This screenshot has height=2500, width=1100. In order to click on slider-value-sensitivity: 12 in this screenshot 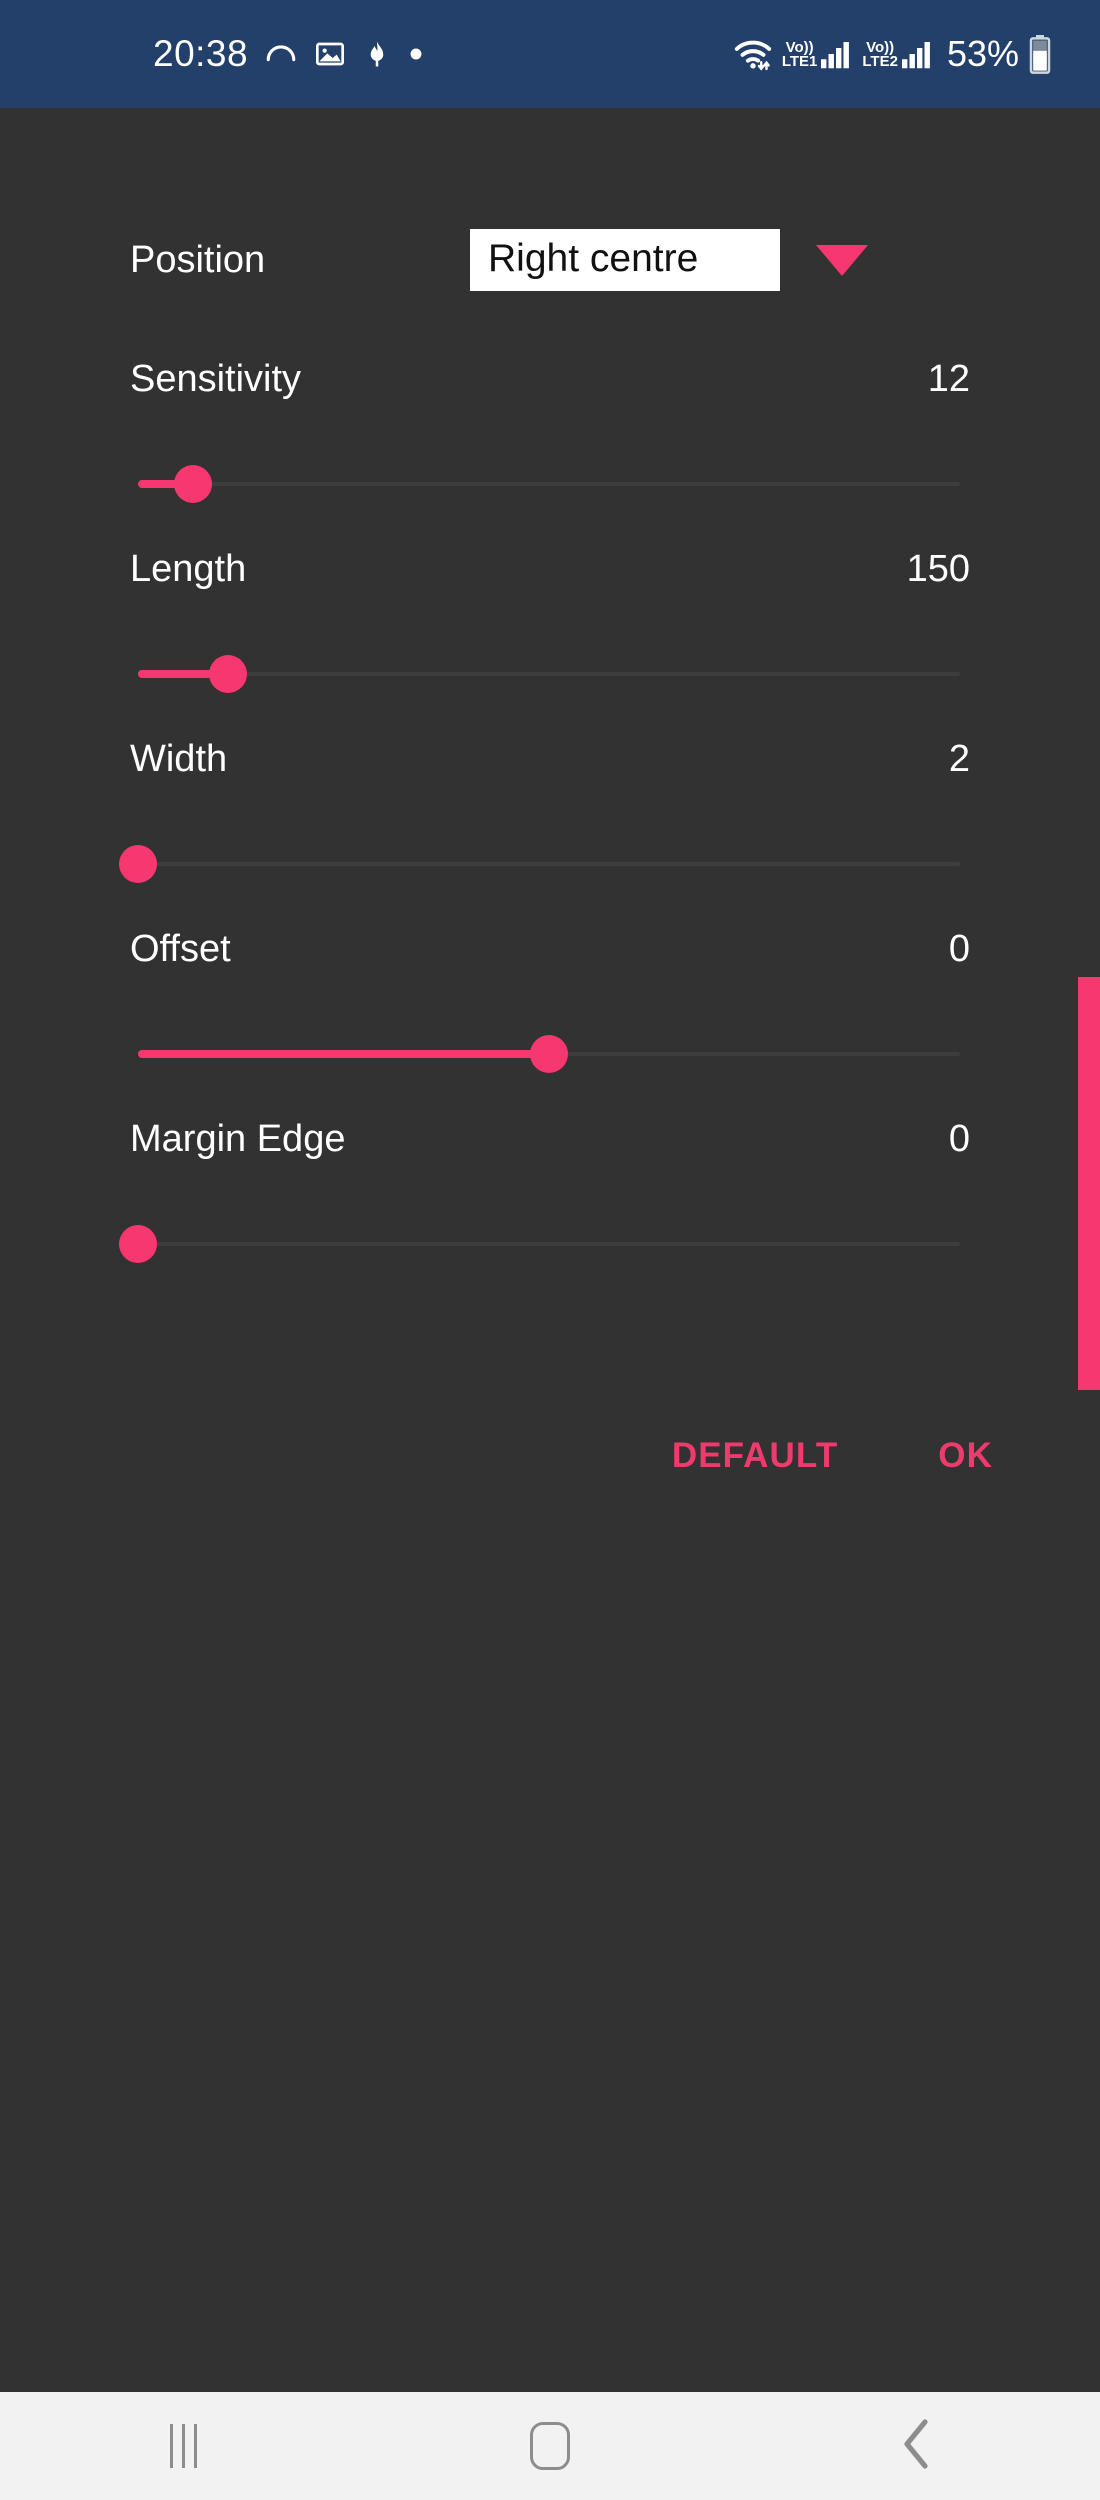, I will do `click(948, 379)`.